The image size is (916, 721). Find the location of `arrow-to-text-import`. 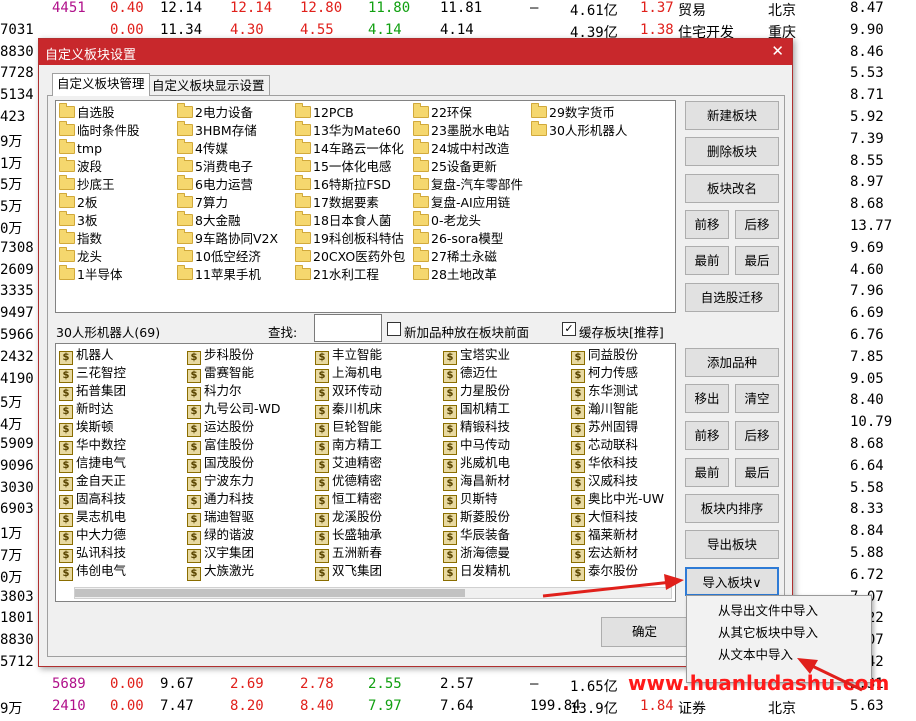

arrow-to-text-import is located at coordinates (830, 675).